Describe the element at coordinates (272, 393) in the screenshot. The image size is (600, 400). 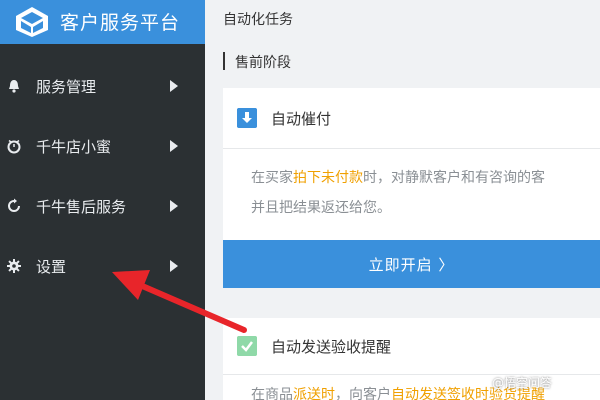
I see `description-text: 在商品` at that location.